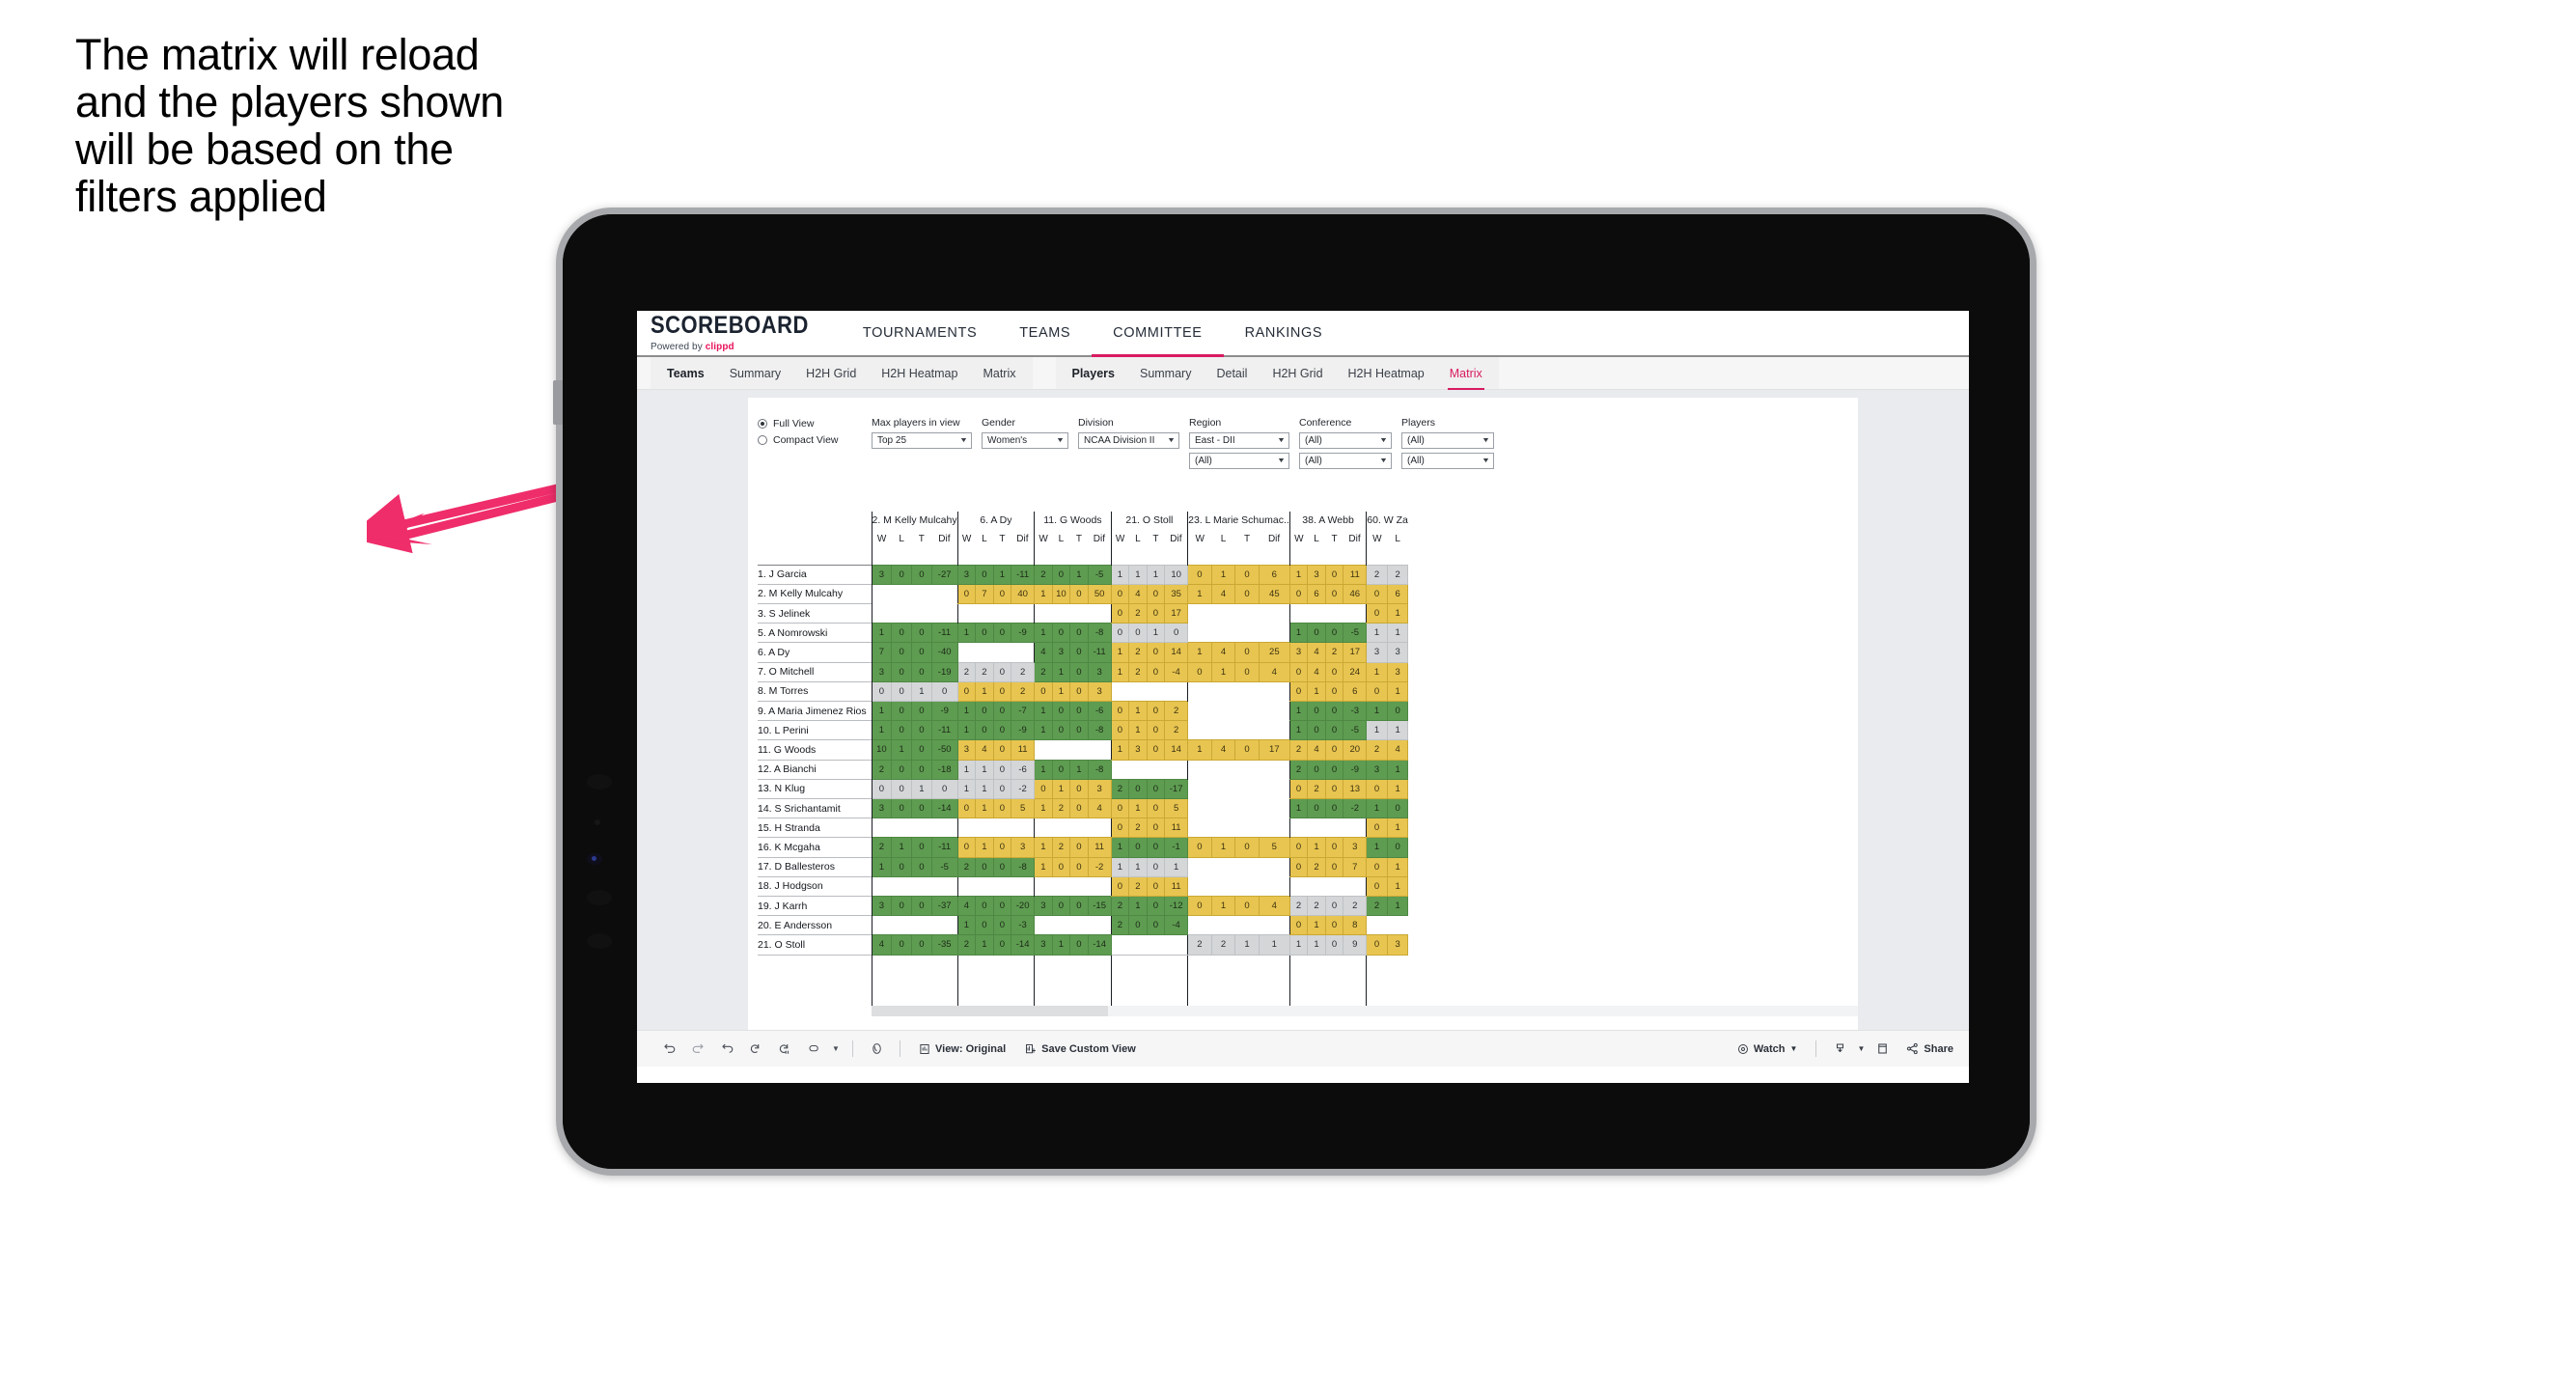 This screenshot has height=1386, width=2576. What do you see at coordinates (836, 1049) in the screenshot?
I see `pause-dropdown-icon: ▼` at bounding box center [836, 1049].